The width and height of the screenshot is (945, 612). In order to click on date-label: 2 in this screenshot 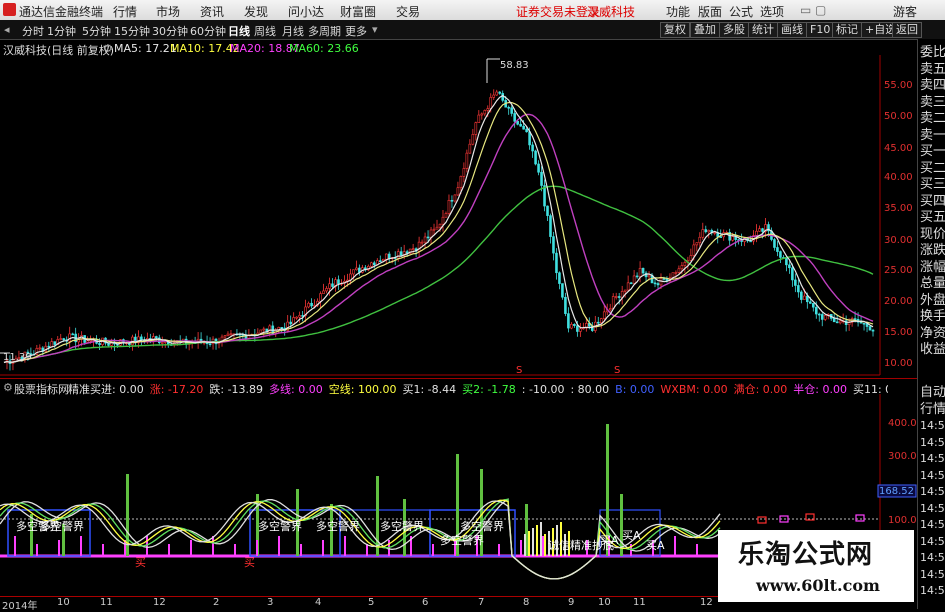, I will do `click(216, 602)`.